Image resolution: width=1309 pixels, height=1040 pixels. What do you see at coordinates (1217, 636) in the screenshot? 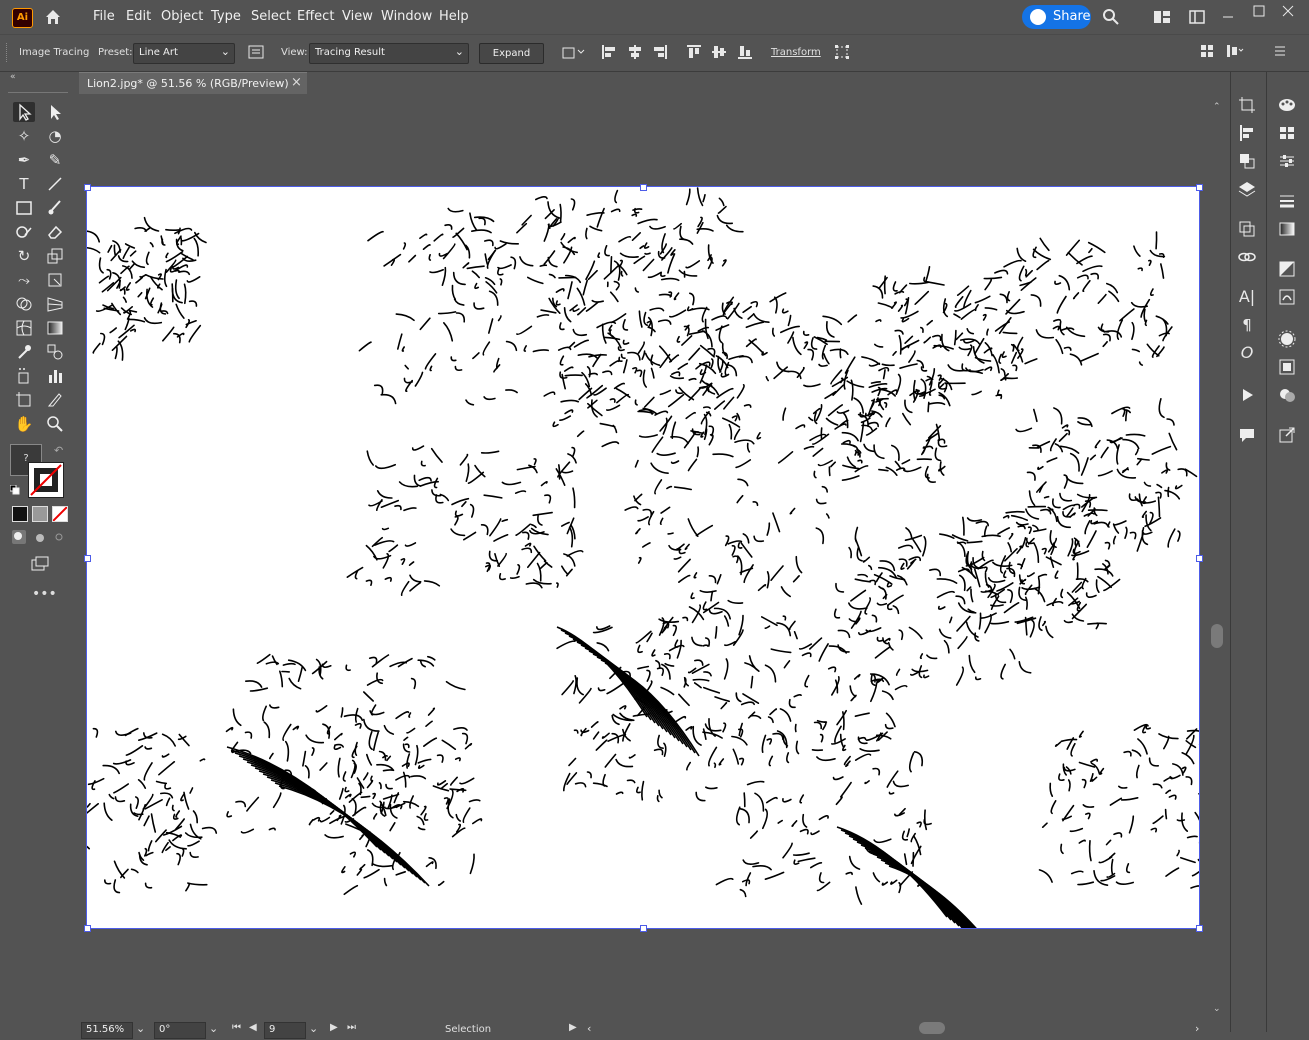
I see `vertical-scroll-thumb` at bounding box center [1217, 636].